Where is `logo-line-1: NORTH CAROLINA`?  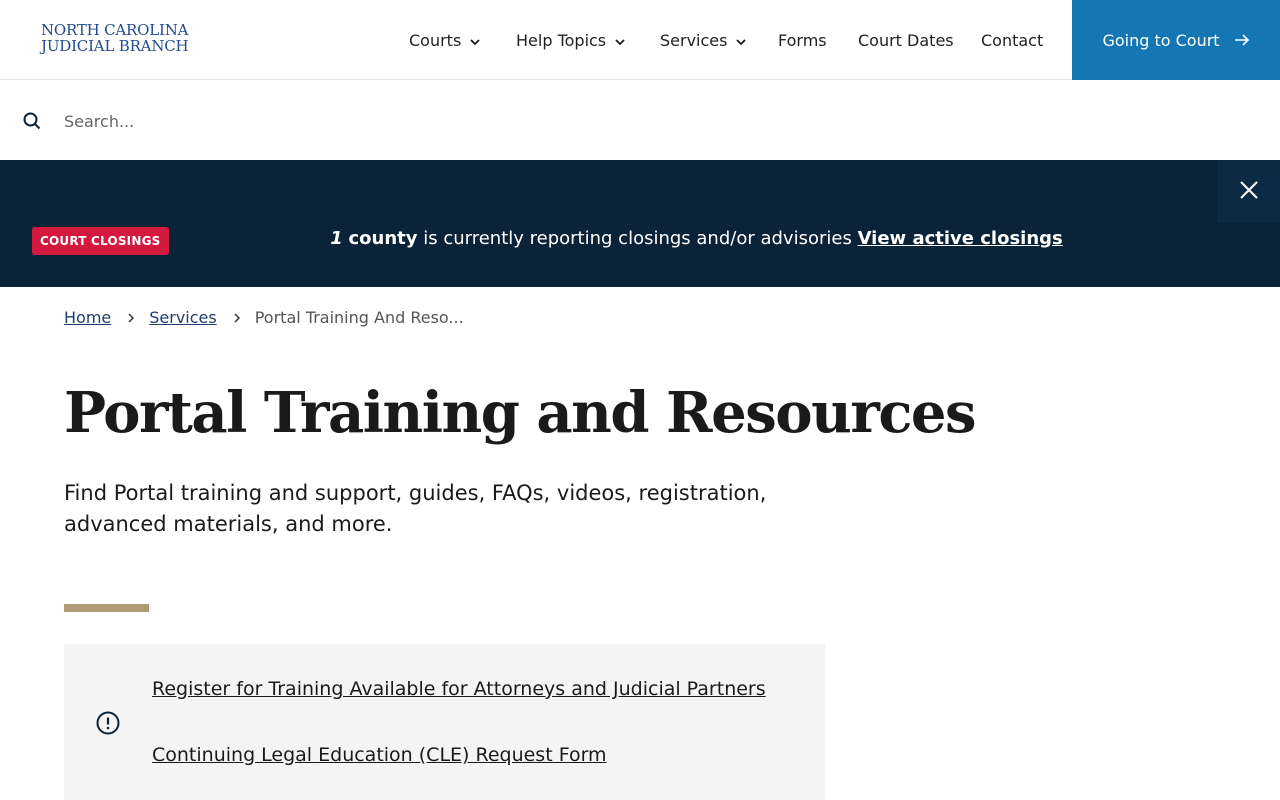
logo-line-1: NORTH CAROLINA is located at coordinates (115, 30).